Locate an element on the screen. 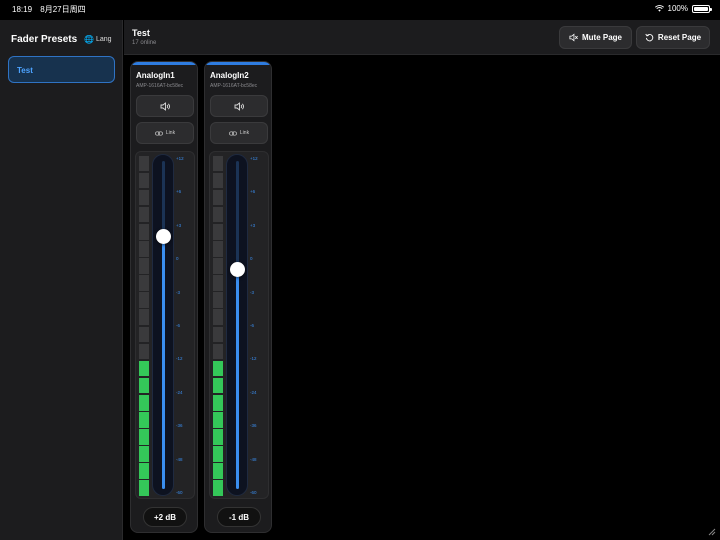  reset-page-button: Reset Page is located at coordinates (673, 37).